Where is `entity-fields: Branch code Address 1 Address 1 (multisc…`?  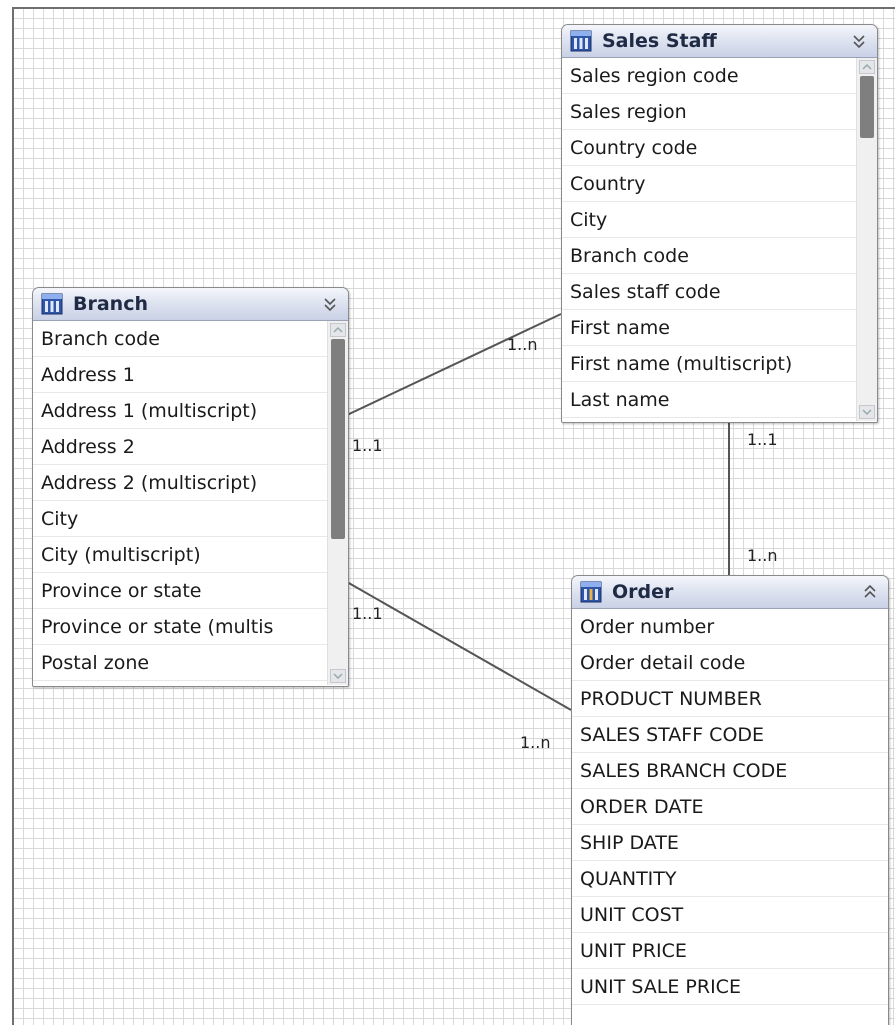
entity-fields: Branch code Address 1 Address 1 (multisc… is located at coordinates (190, 503).